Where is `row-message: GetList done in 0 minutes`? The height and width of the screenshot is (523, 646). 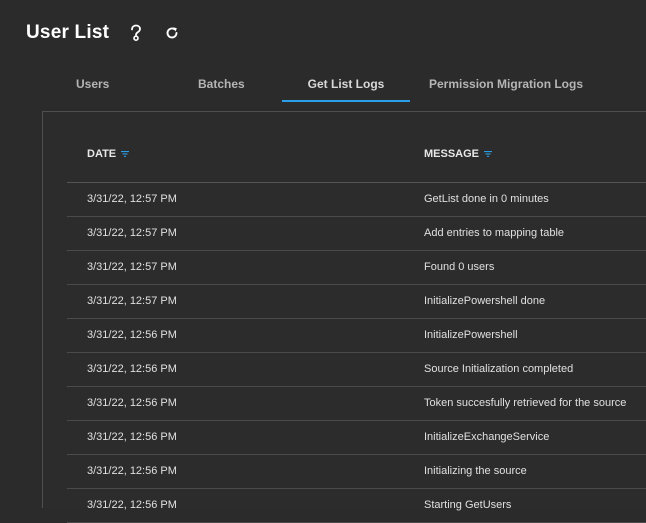
row-message: GetList done in 0 minutes is located at coordinates (486, 199).